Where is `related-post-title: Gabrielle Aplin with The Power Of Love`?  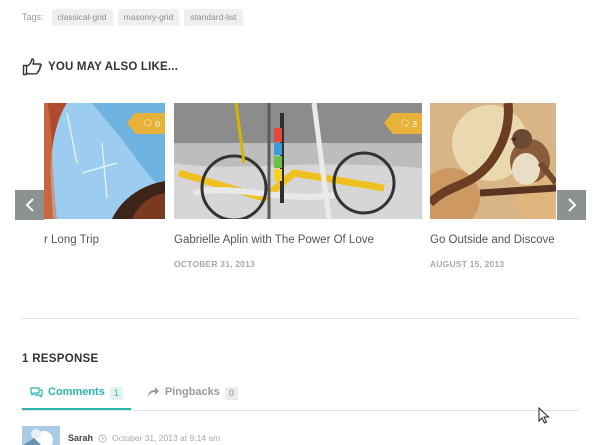
related-post-title: Gabrielle Aplin with The Power Of Love is located at coordinates (298, 240).